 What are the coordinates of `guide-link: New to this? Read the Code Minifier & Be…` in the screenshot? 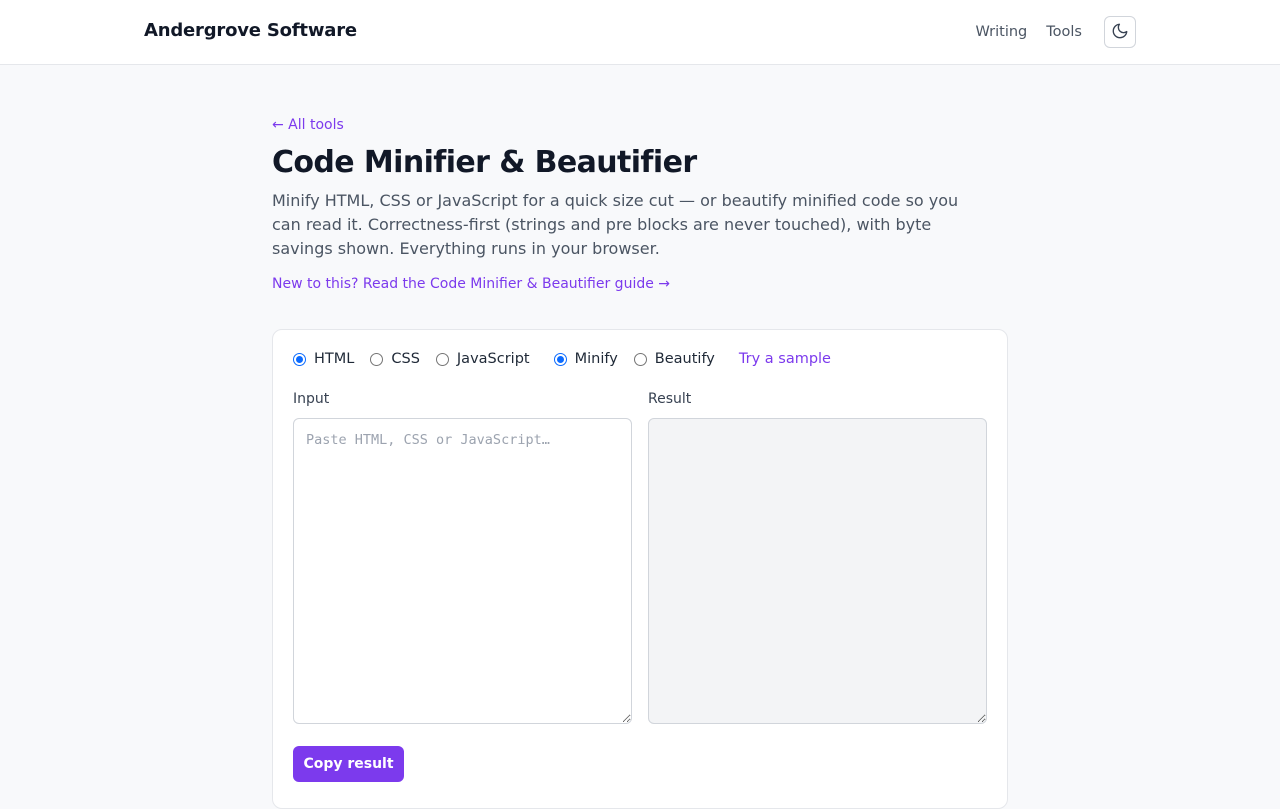 It's located at (471, 284).